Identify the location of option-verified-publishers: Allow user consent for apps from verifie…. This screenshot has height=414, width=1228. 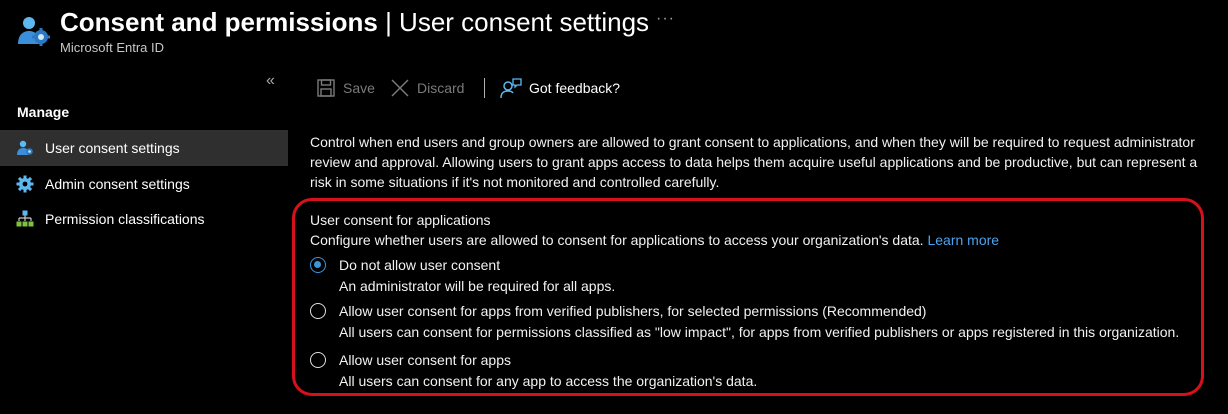
(760, 323).